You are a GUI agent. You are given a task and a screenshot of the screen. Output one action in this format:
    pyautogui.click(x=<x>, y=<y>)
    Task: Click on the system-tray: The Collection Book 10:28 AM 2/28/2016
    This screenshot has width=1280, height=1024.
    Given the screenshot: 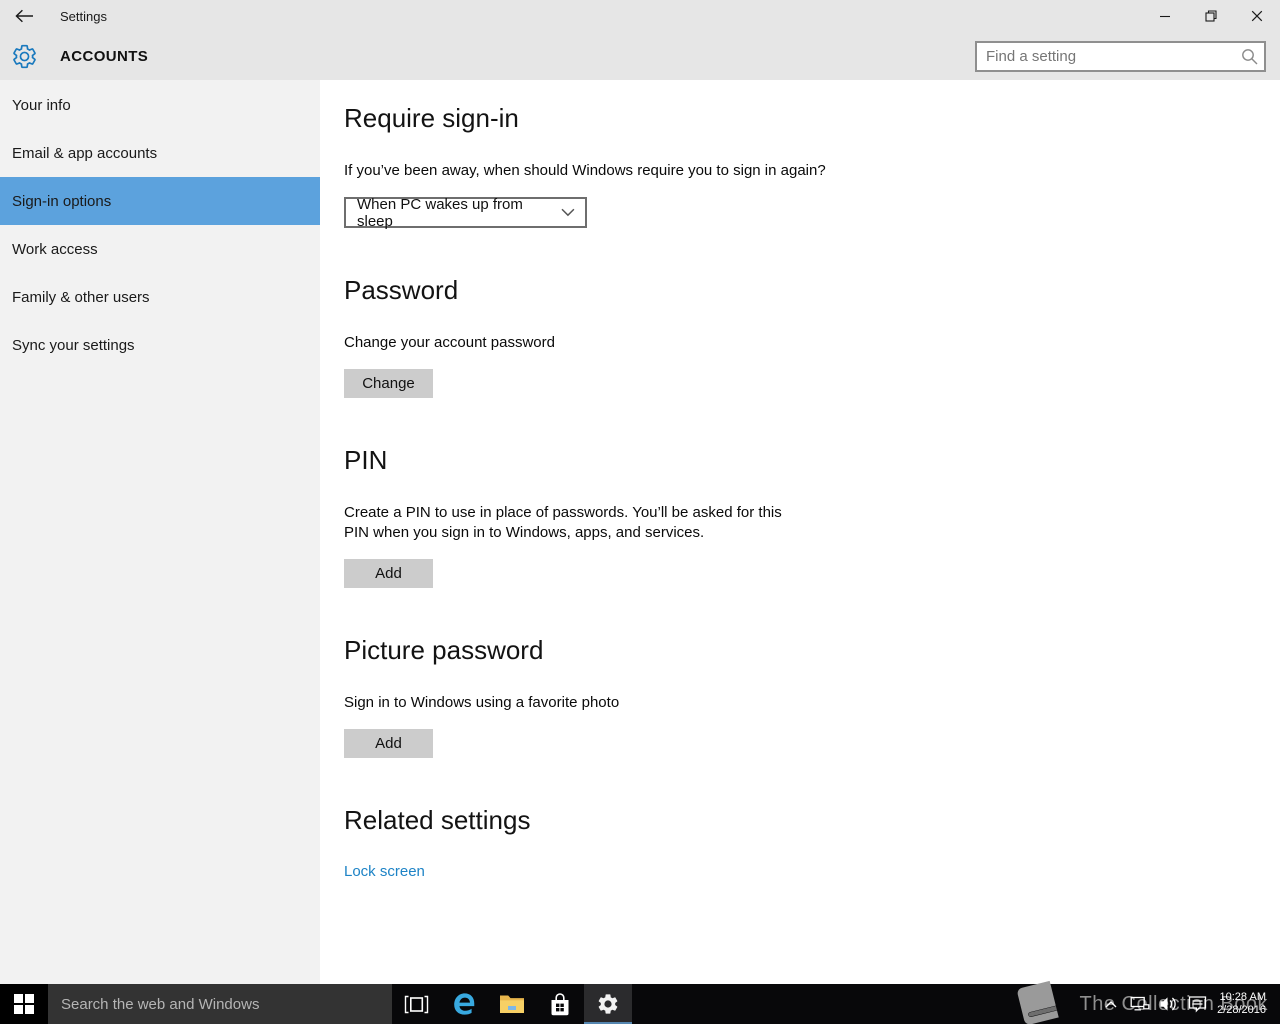 What is the action you would take?
    pyautogui.click(x=1148, y=1002)
    